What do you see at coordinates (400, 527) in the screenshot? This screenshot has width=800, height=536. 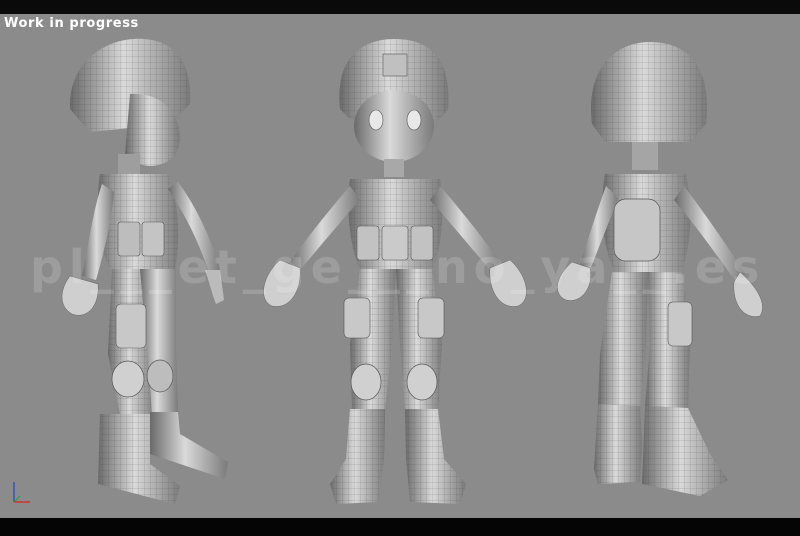 I see `bottom-bar` at bounding box center [400, 527].